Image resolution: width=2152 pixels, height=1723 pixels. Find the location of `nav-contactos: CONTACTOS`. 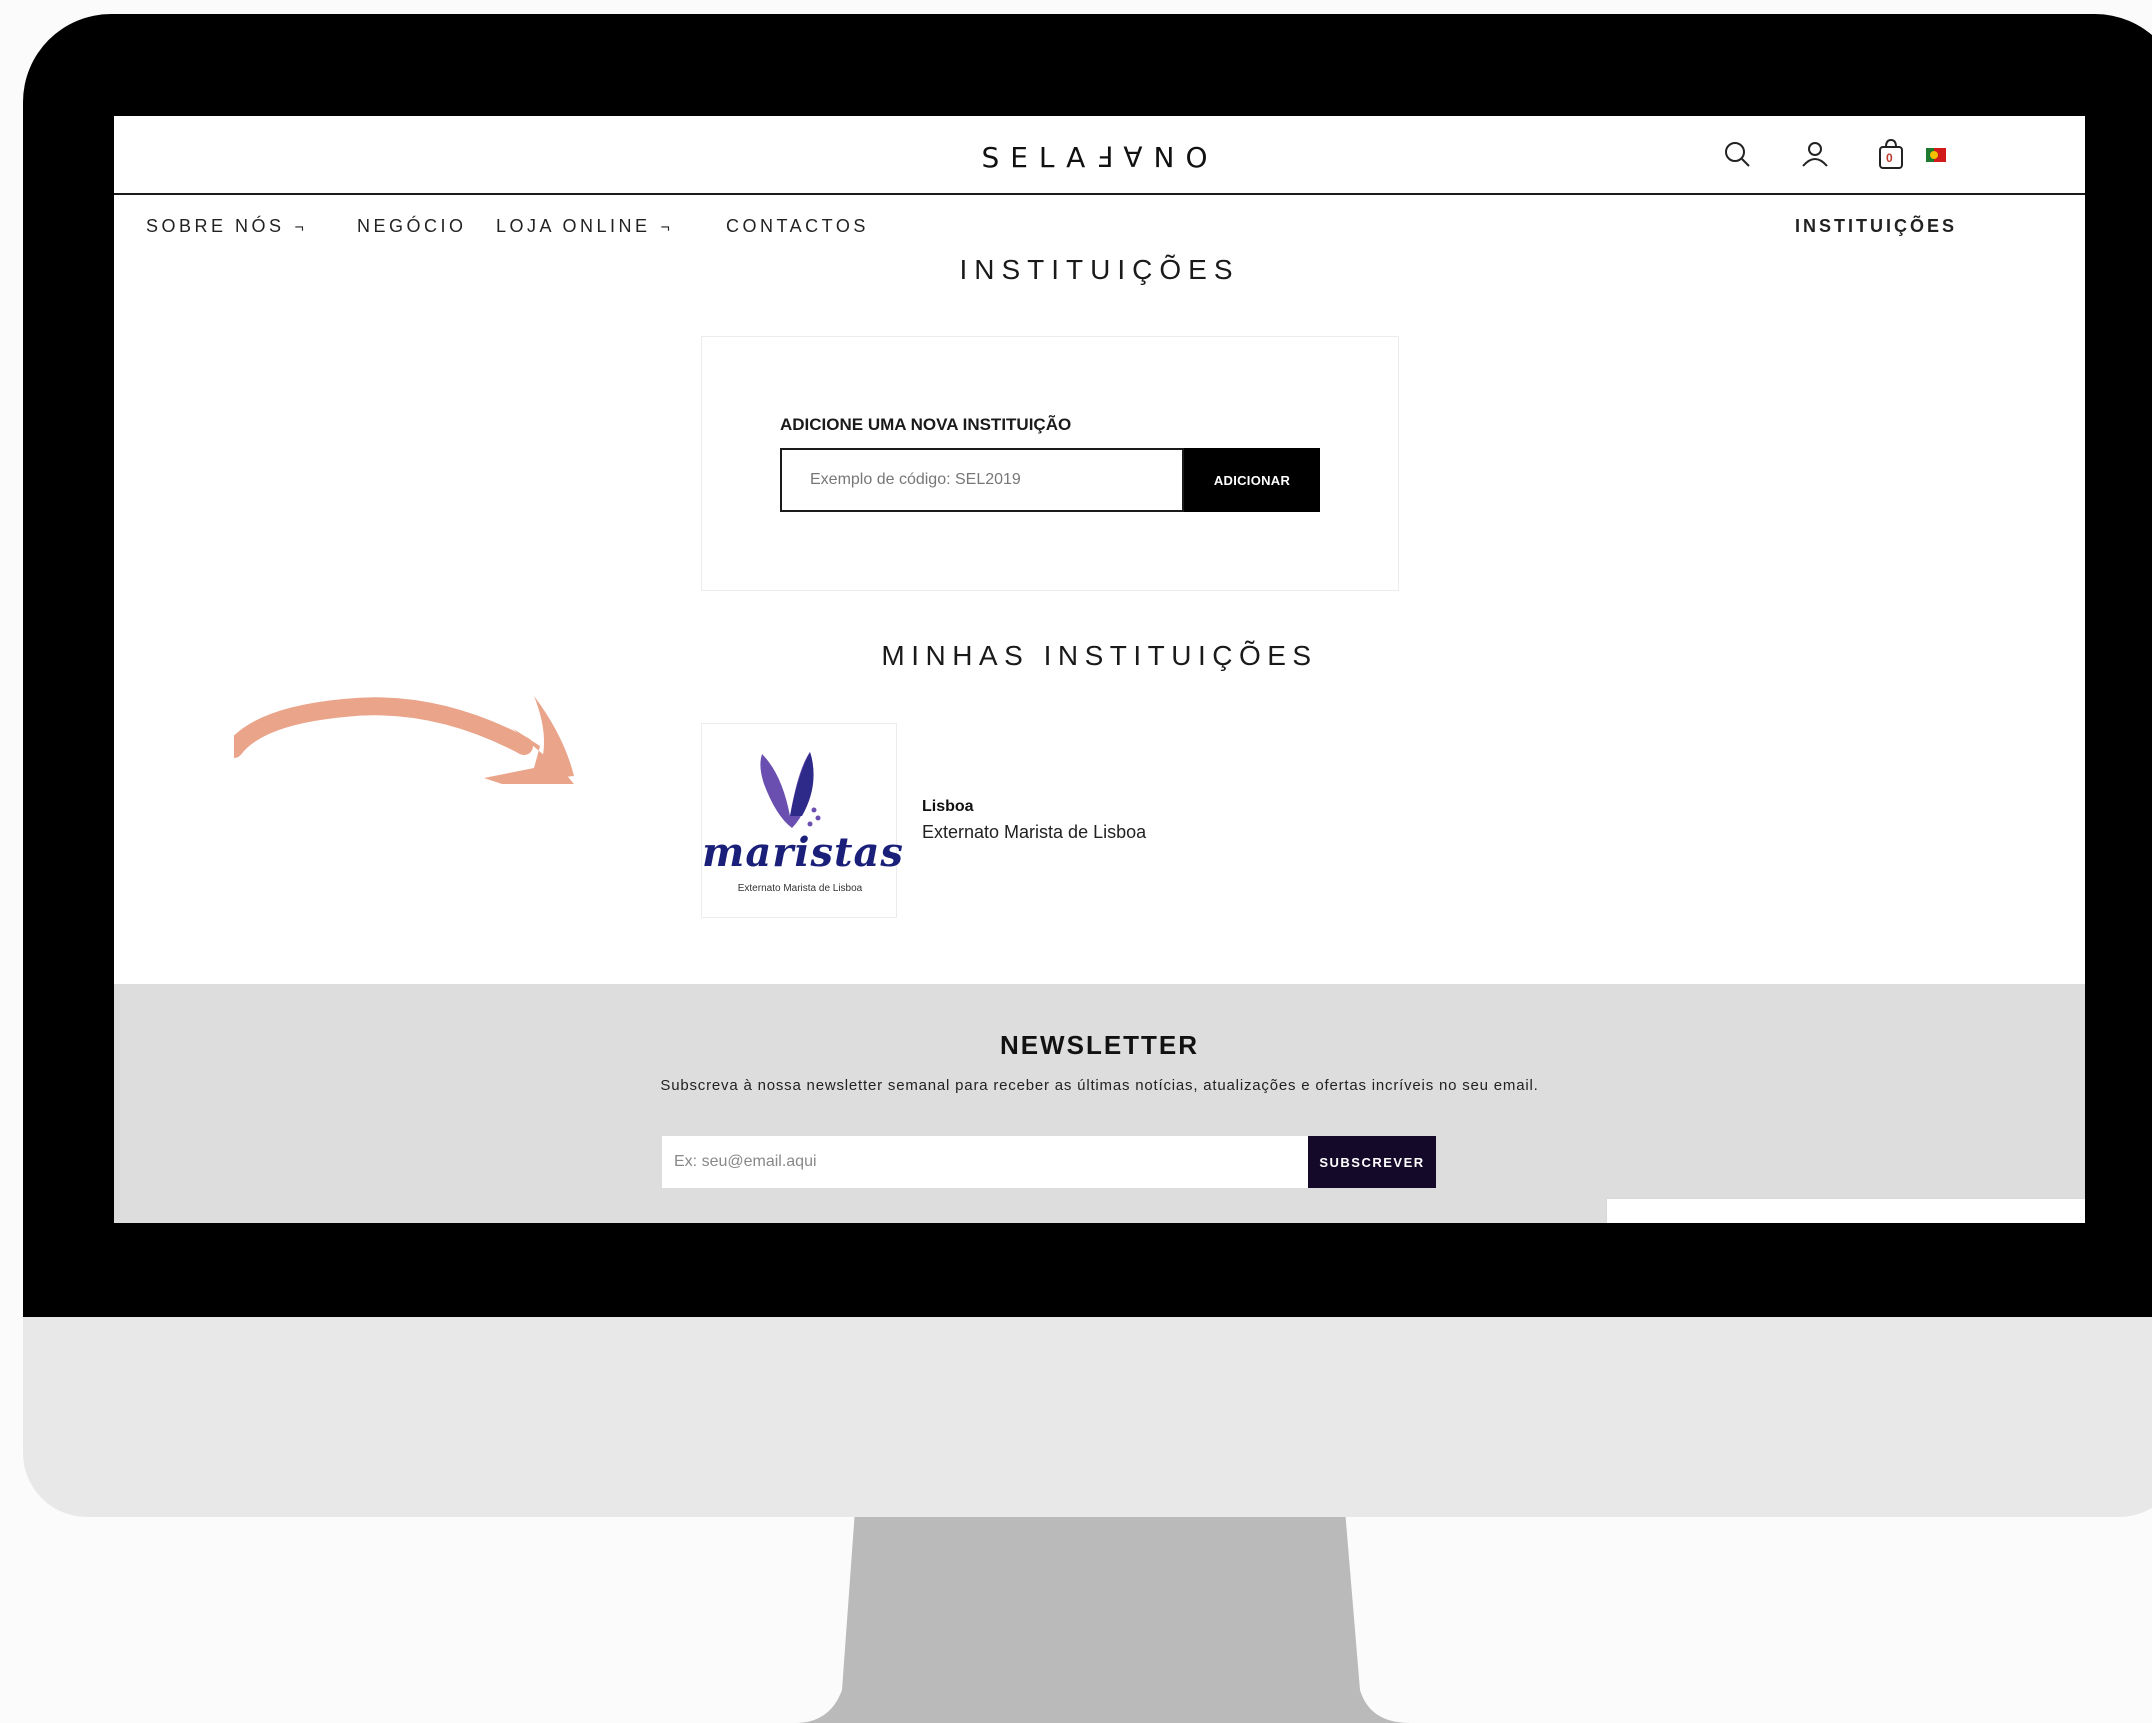

nav-contactos: CONTACTOS is located at coordinates (797, 226).